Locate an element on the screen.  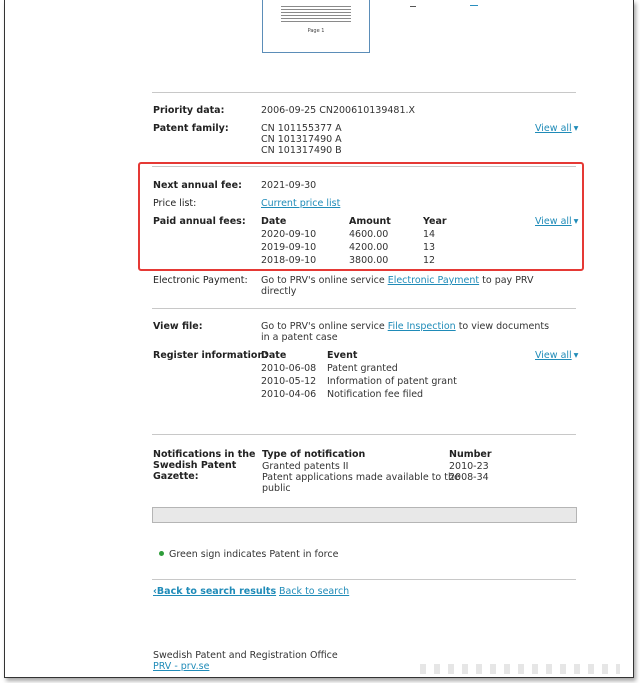
epayment-label: Electronic Payment: is located at coordinates (200, 280).